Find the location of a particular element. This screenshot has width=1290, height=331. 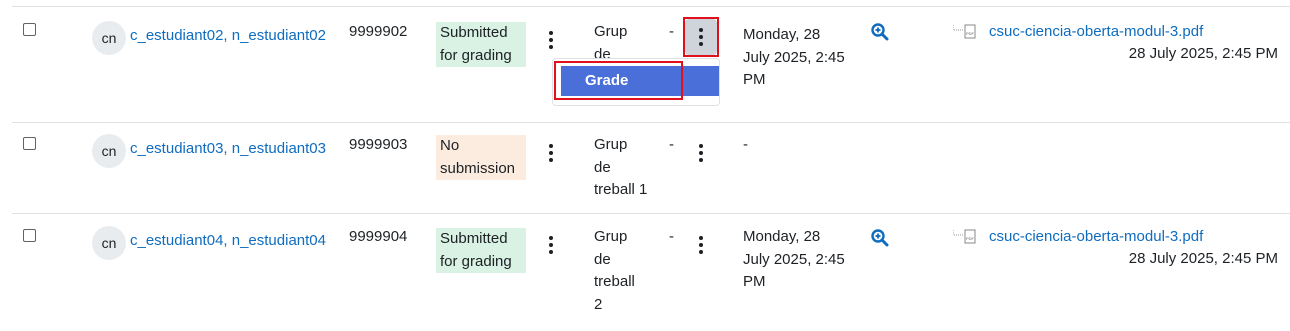

group-name: Grup de treball 1 is located at coordinates (624, 168).